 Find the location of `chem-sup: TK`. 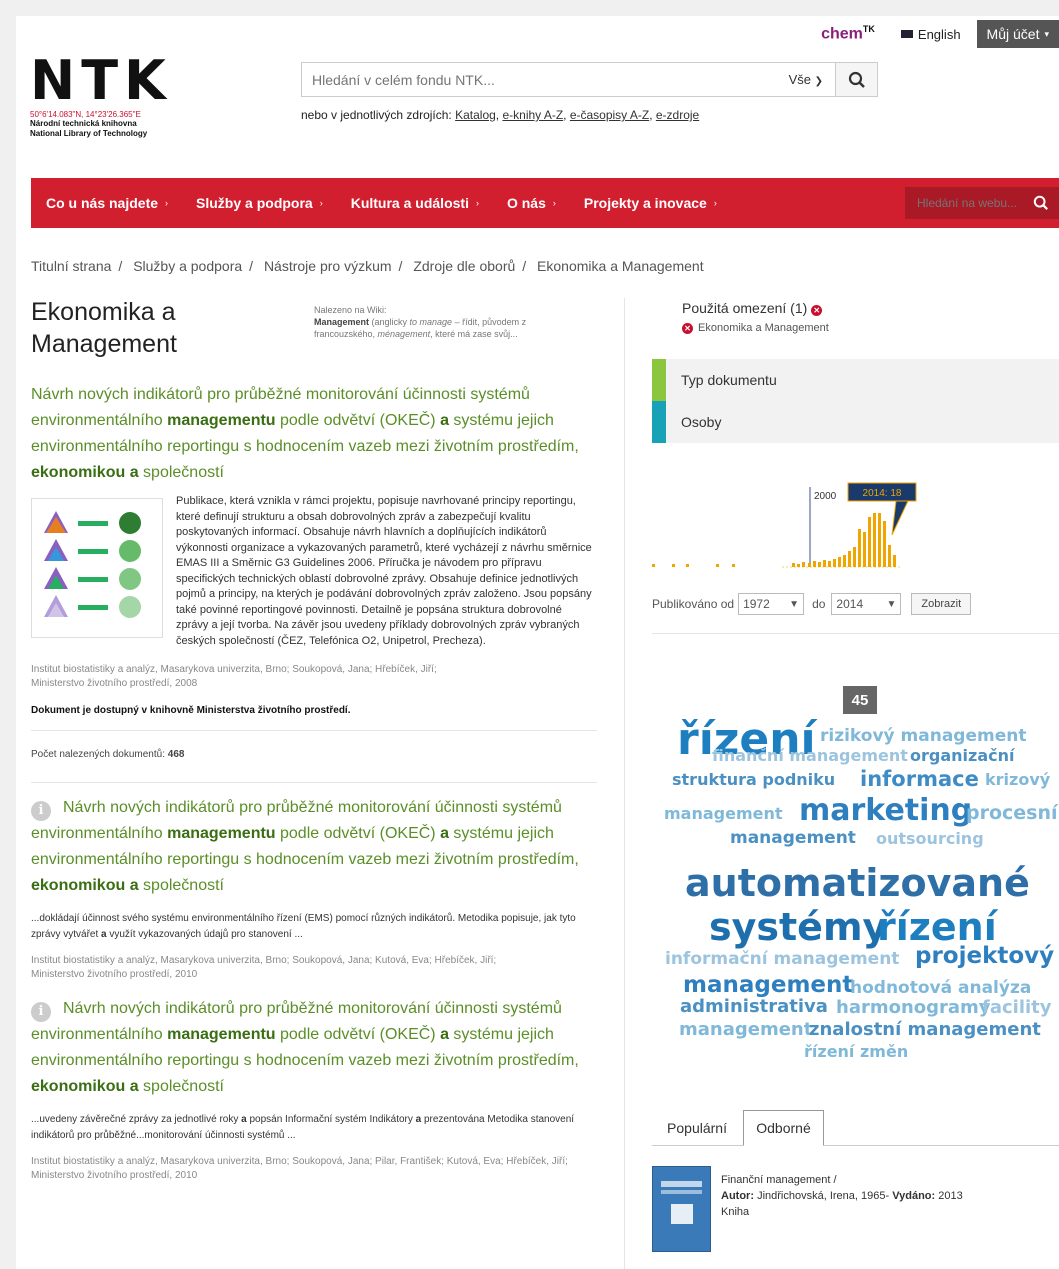

chem-sup: TK is located at coordinates (868, 29).